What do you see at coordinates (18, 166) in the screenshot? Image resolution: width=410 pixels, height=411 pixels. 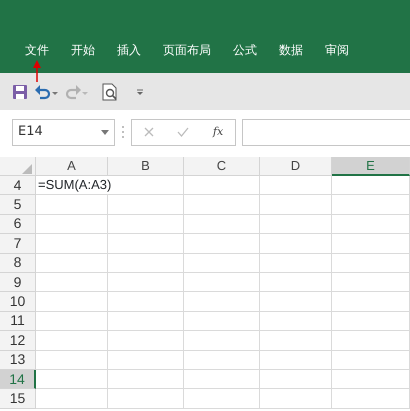 I see `select-all-corner` at bounding box center [18, 166].